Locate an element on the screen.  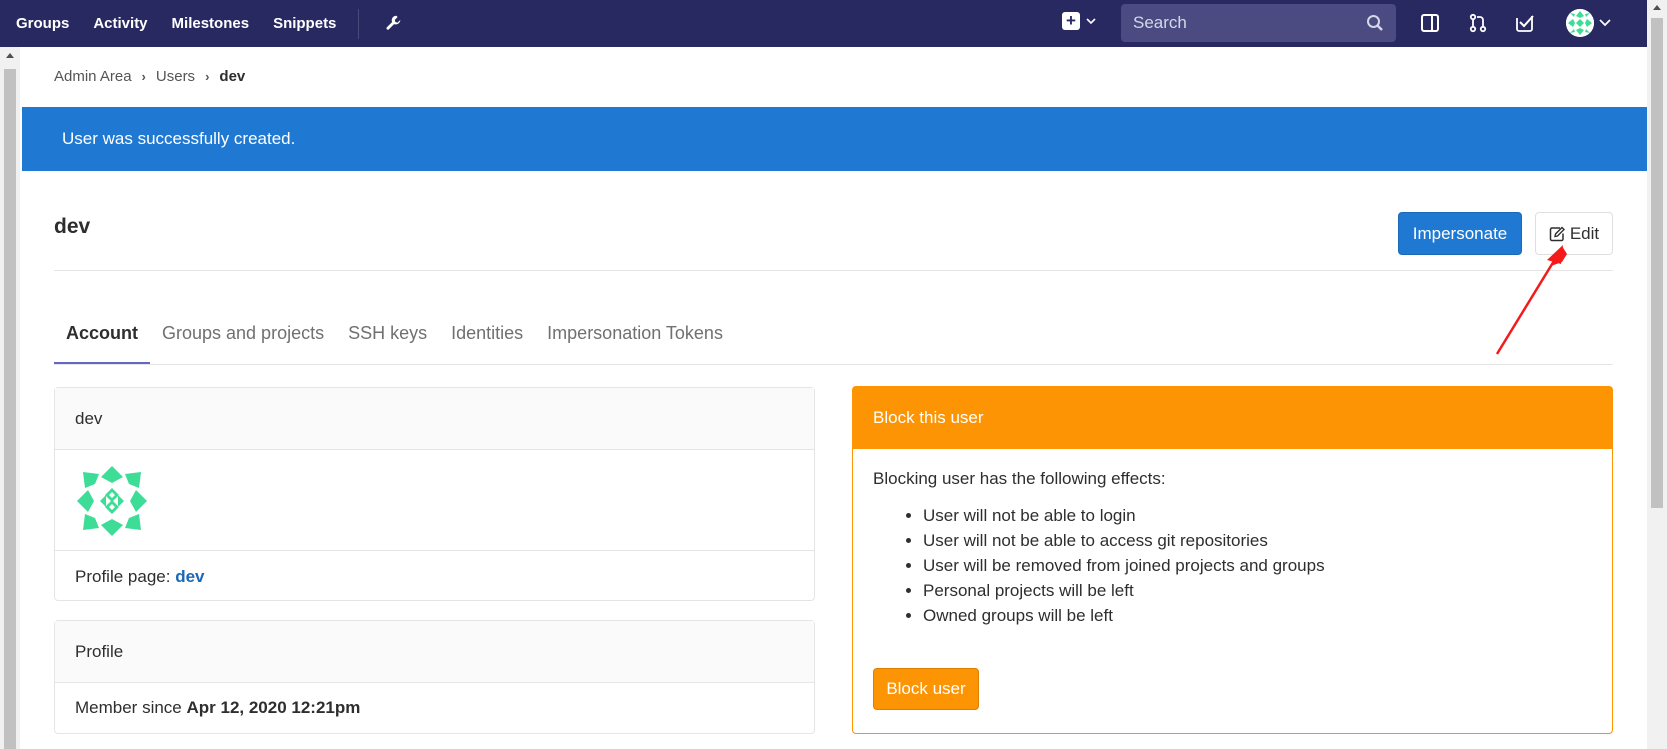
top-navbar: Groups Activity Milestones Snippets + is located at coordinates (833, 23).